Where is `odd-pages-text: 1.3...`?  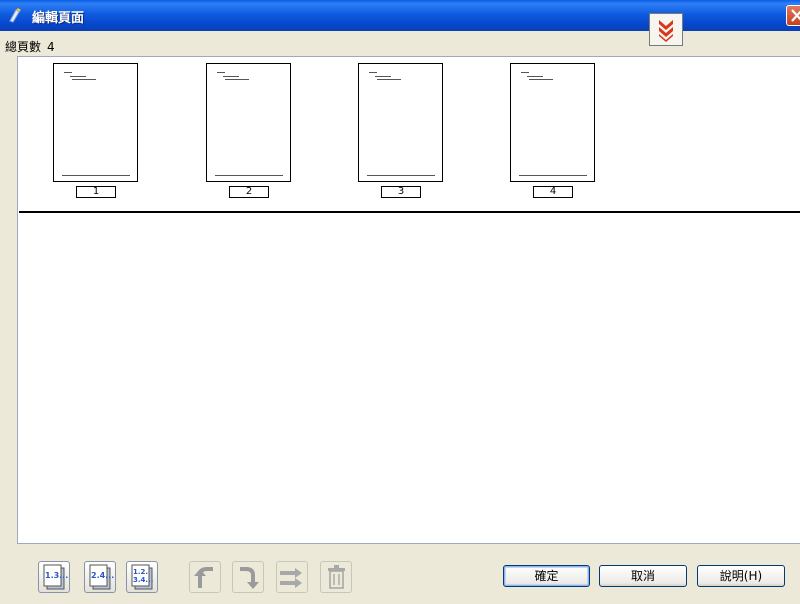 odd-pages-text: 1.3... is located at coordinates (56, 575).